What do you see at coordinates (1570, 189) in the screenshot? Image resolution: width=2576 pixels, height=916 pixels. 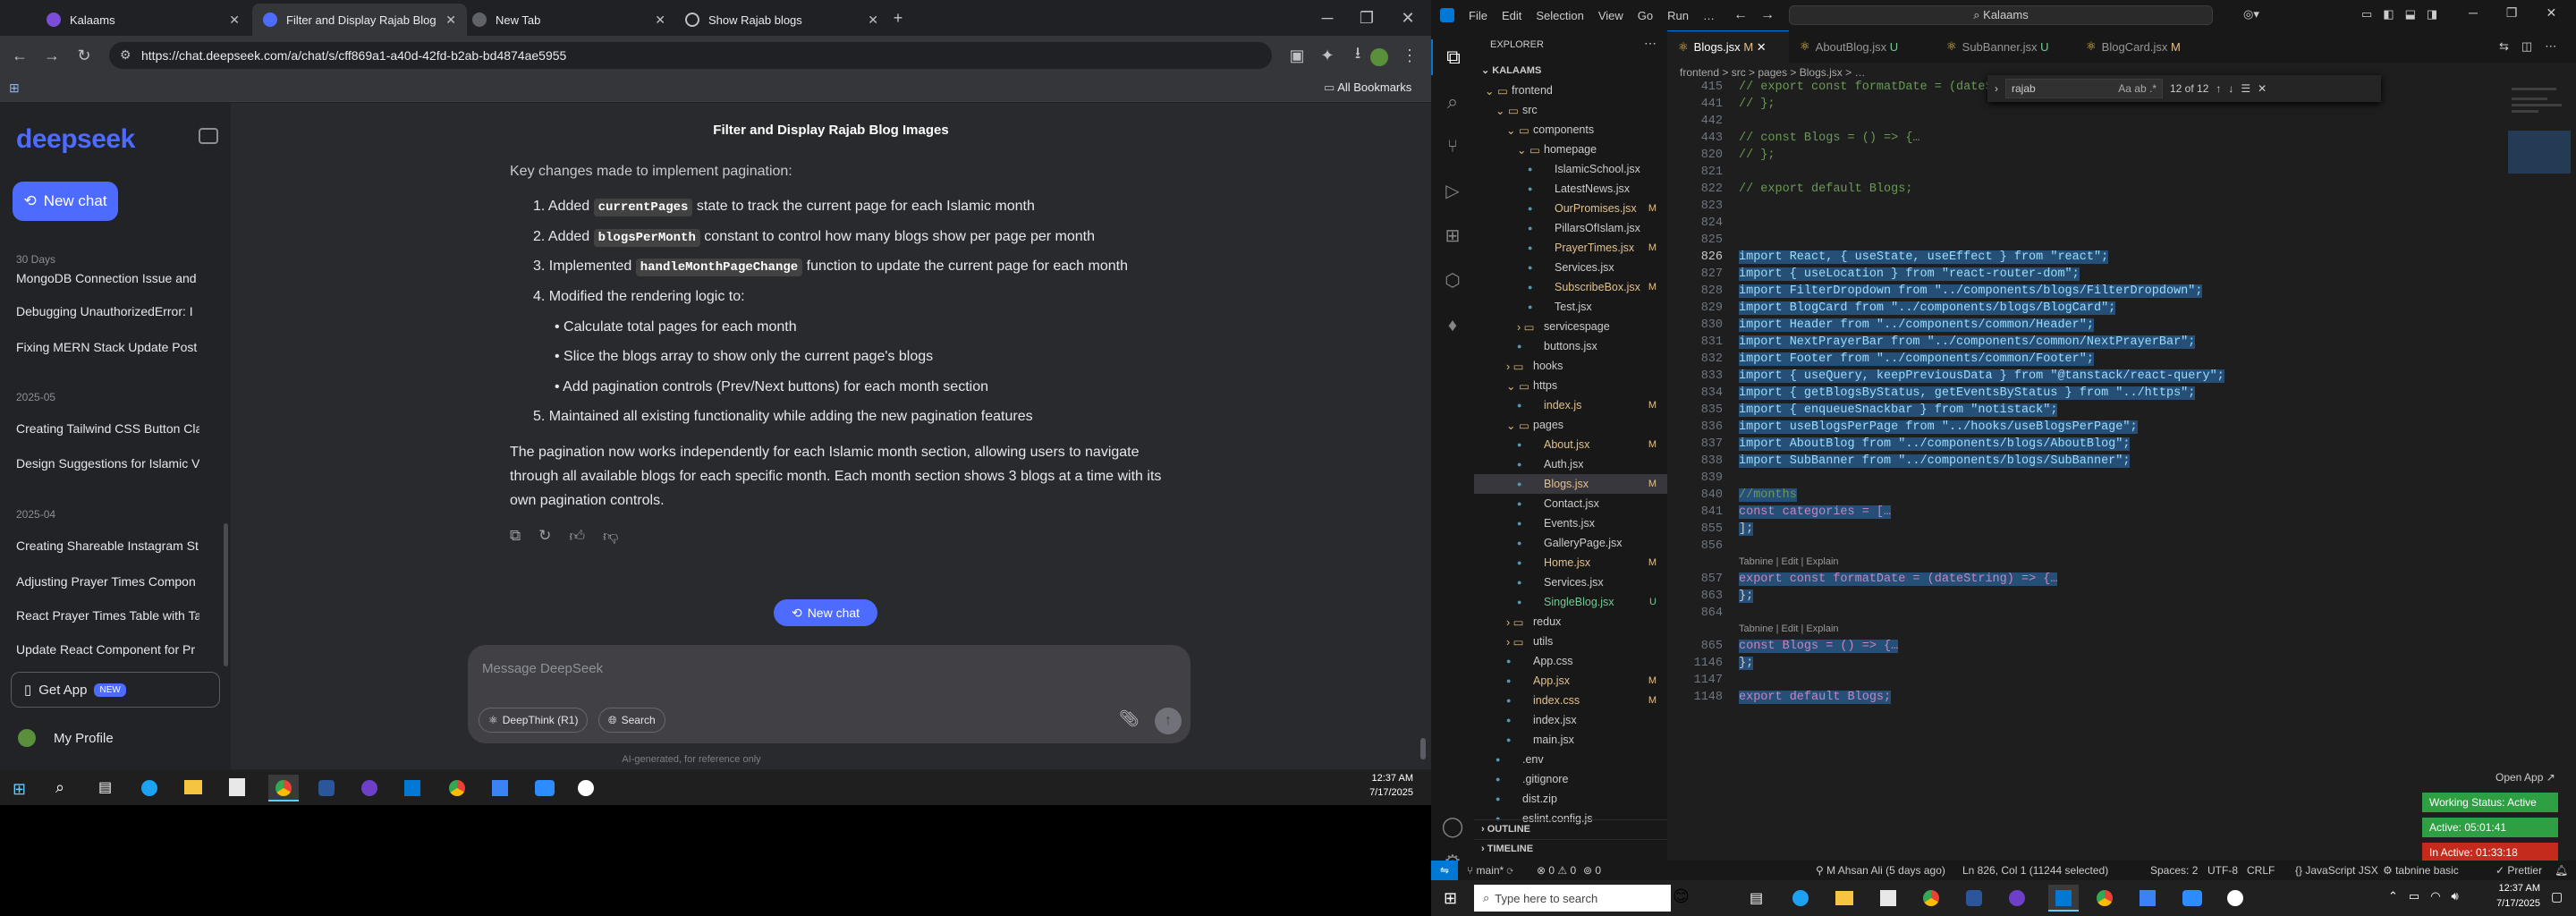 I see `tree-file: ● LatestNews.jsx` at bounding box center [1570, 189].